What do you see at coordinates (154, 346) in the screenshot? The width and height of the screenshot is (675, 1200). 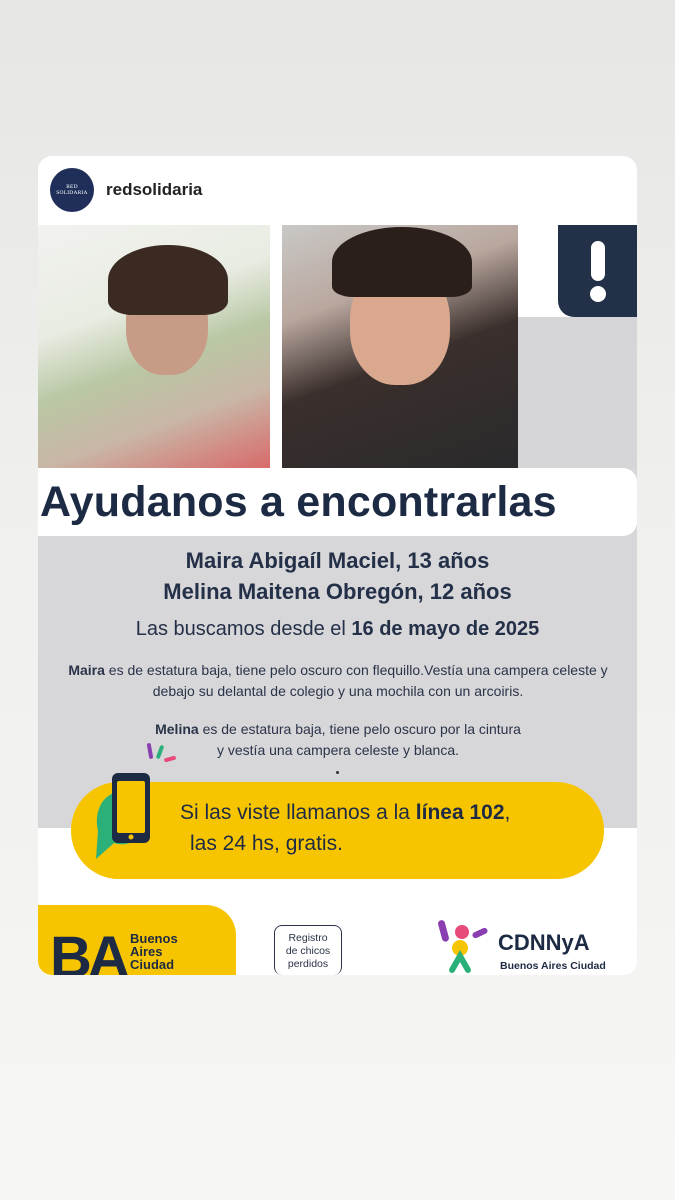 I see `photo-maira` at bounding box center [154, 346].